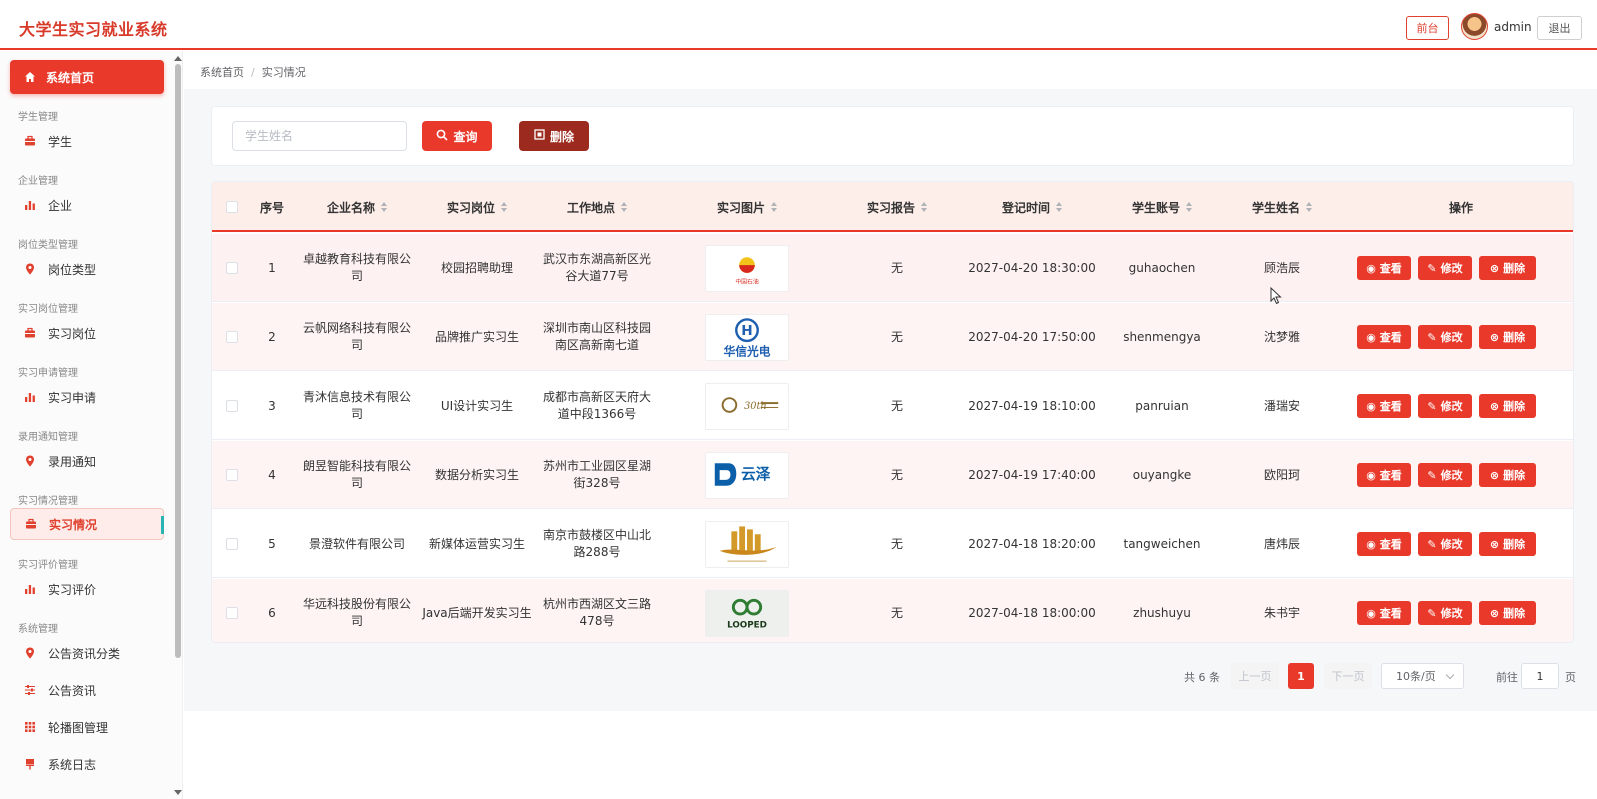  Describe the element at coordinates (30, 764) in the screenshot. I see `flag-icon` at that location.